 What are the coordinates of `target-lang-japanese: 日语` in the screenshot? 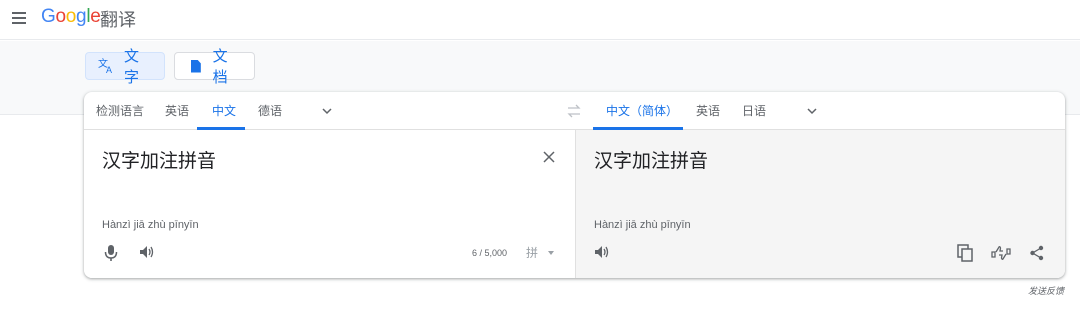 It's located at (754, 111).